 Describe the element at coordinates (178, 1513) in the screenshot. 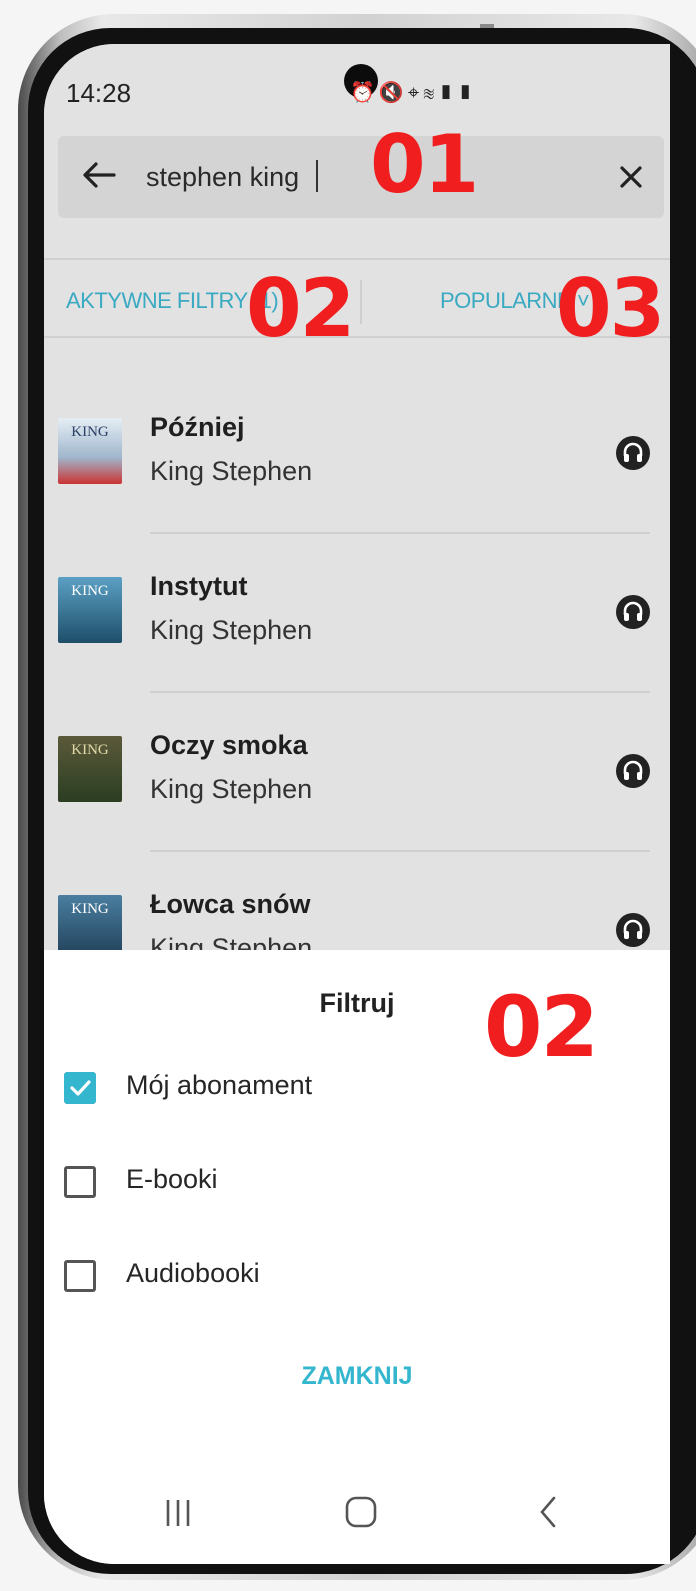

I see `recent-apps-icon` at that location.